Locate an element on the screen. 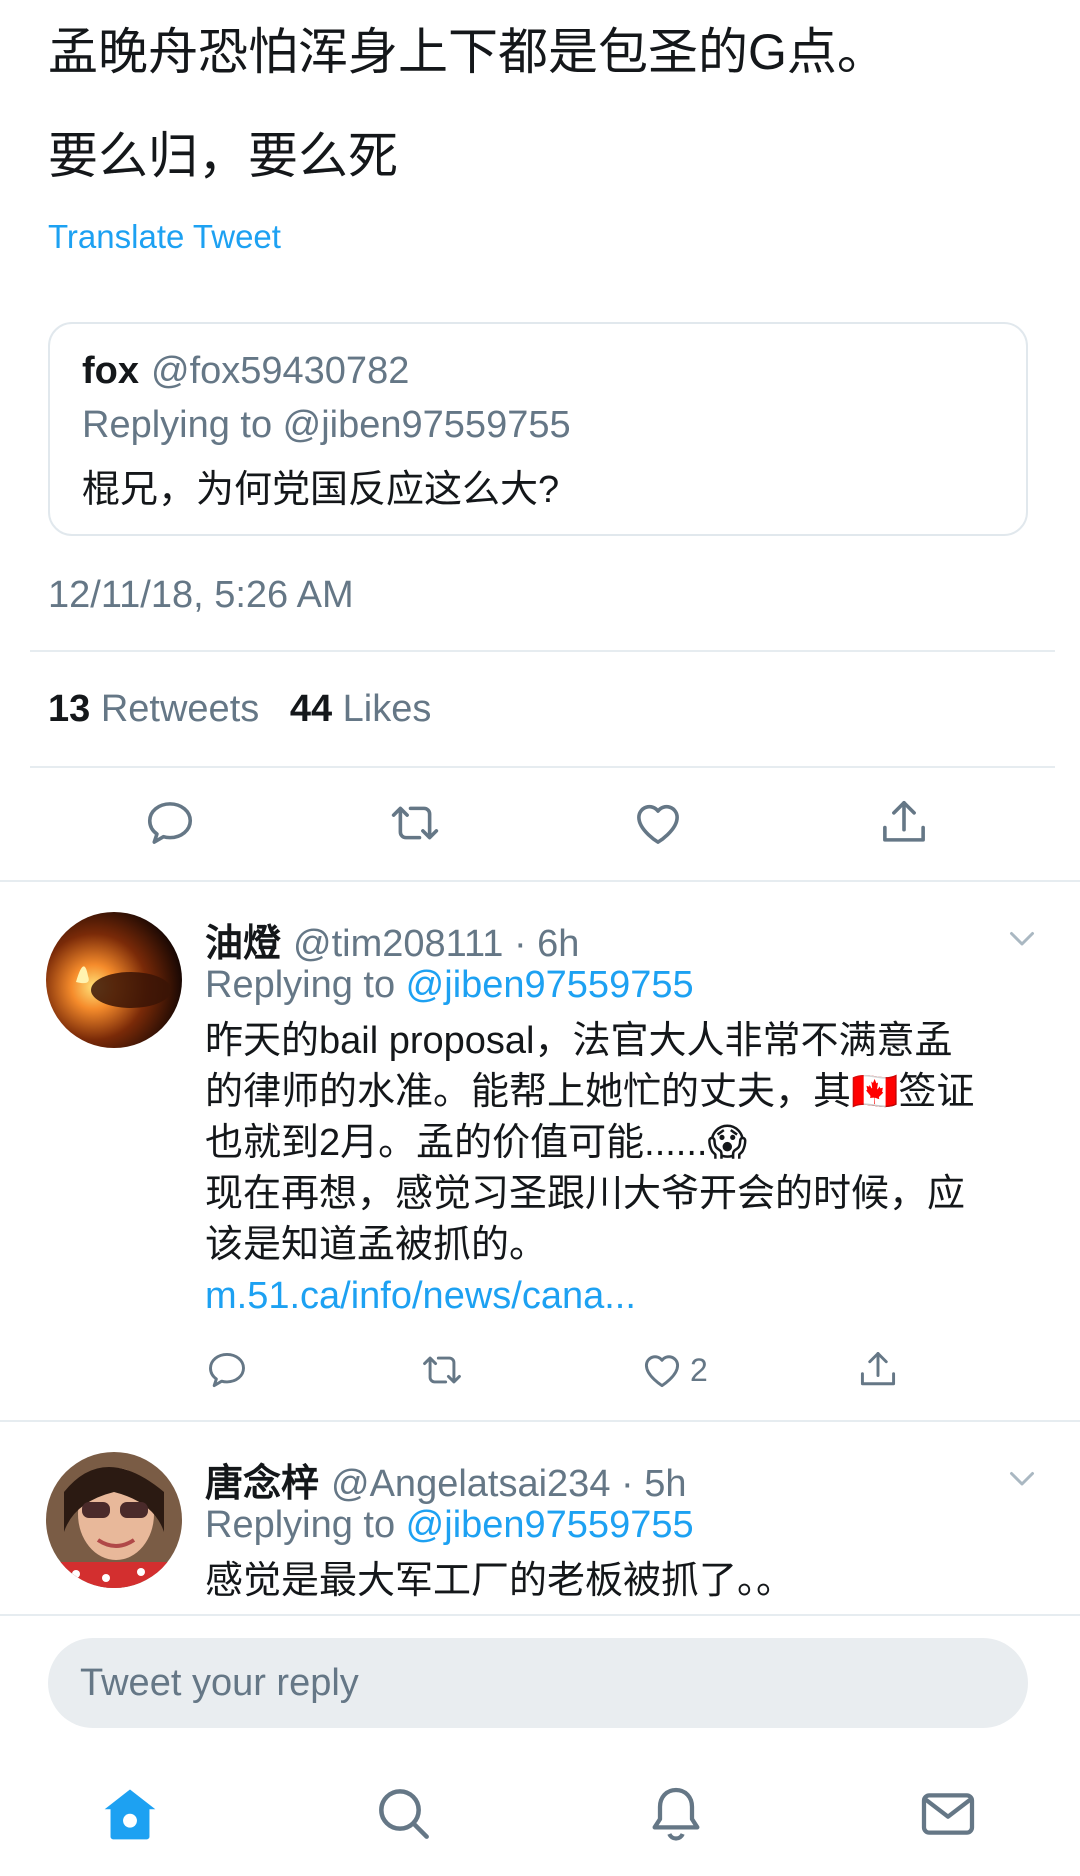 The height and width of the screenshot is (1876, 1080). quoted-tweet-body: 棍兄，为何党国反应这么大? is located at coordinates (321, 490).